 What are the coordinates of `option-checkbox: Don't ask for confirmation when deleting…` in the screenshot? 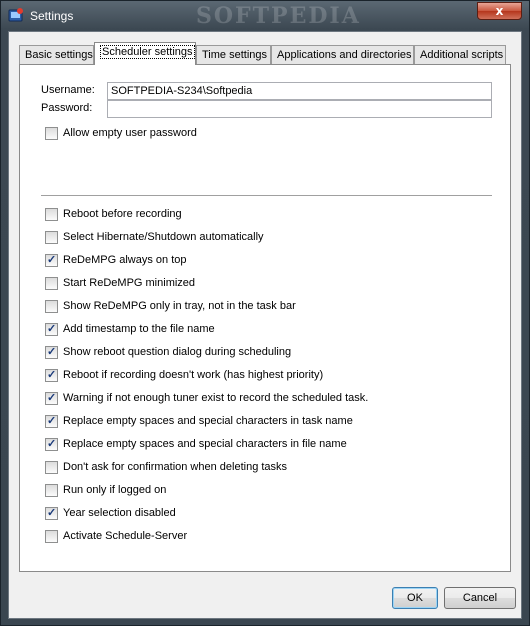 It's located at (166, 467).